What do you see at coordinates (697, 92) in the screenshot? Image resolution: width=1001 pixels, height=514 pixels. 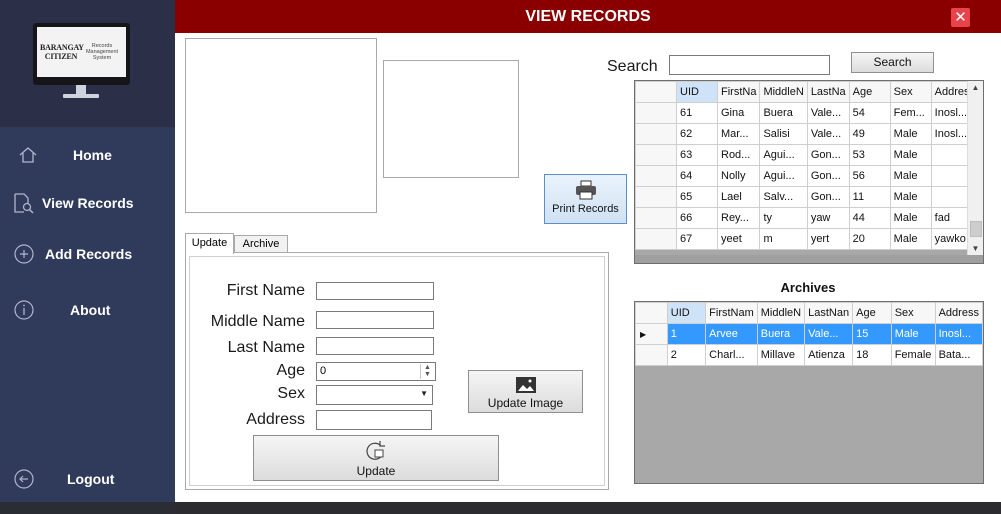 I see `records-column-header: UID` at bounding box center [697, 92].